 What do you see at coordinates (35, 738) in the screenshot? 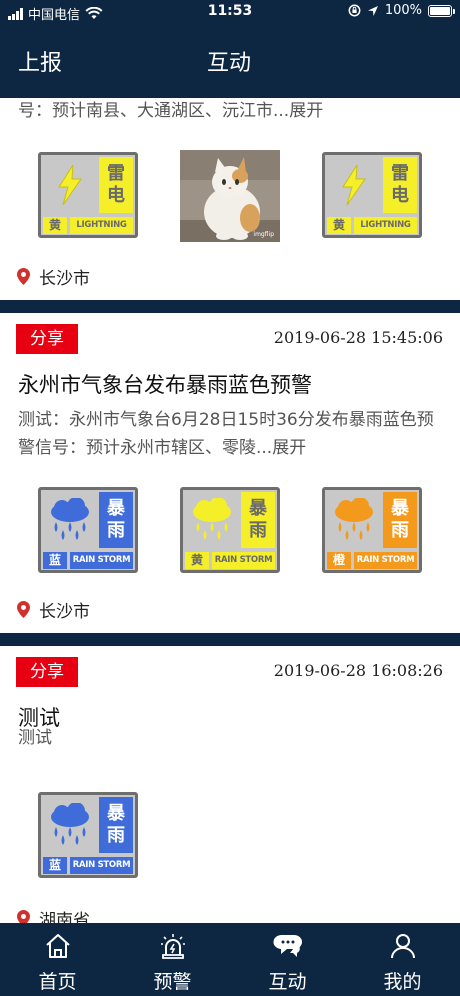
I see `post-description: 测试` at bounding box center [35, 738].